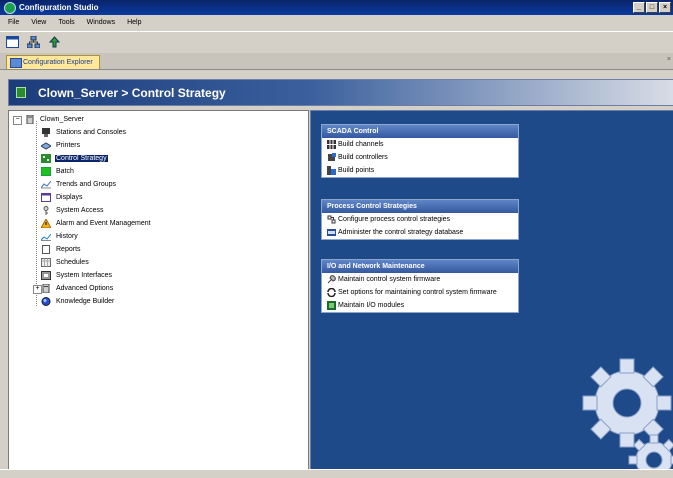  What do you see at coordinates (38, 22) in the screenshot?
I see `menu-view: View` at bounding box center [38, 22].